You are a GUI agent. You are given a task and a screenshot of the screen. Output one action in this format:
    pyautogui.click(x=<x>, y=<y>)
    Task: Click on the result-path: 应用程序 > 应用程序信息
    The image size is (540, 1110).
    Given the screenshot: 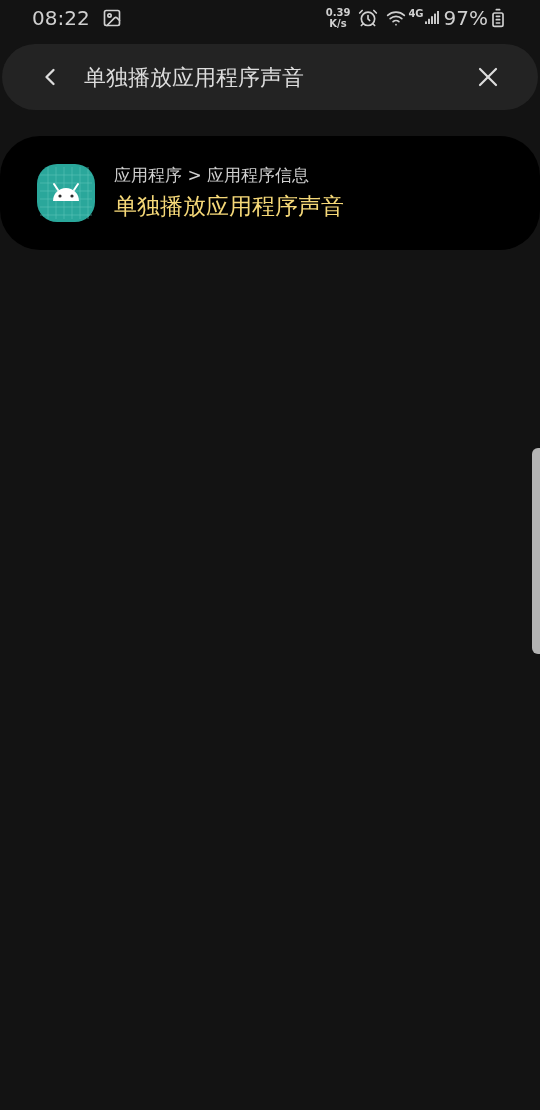 What is the action you would take?
    pyautogui.click(x=212, y=175)
    